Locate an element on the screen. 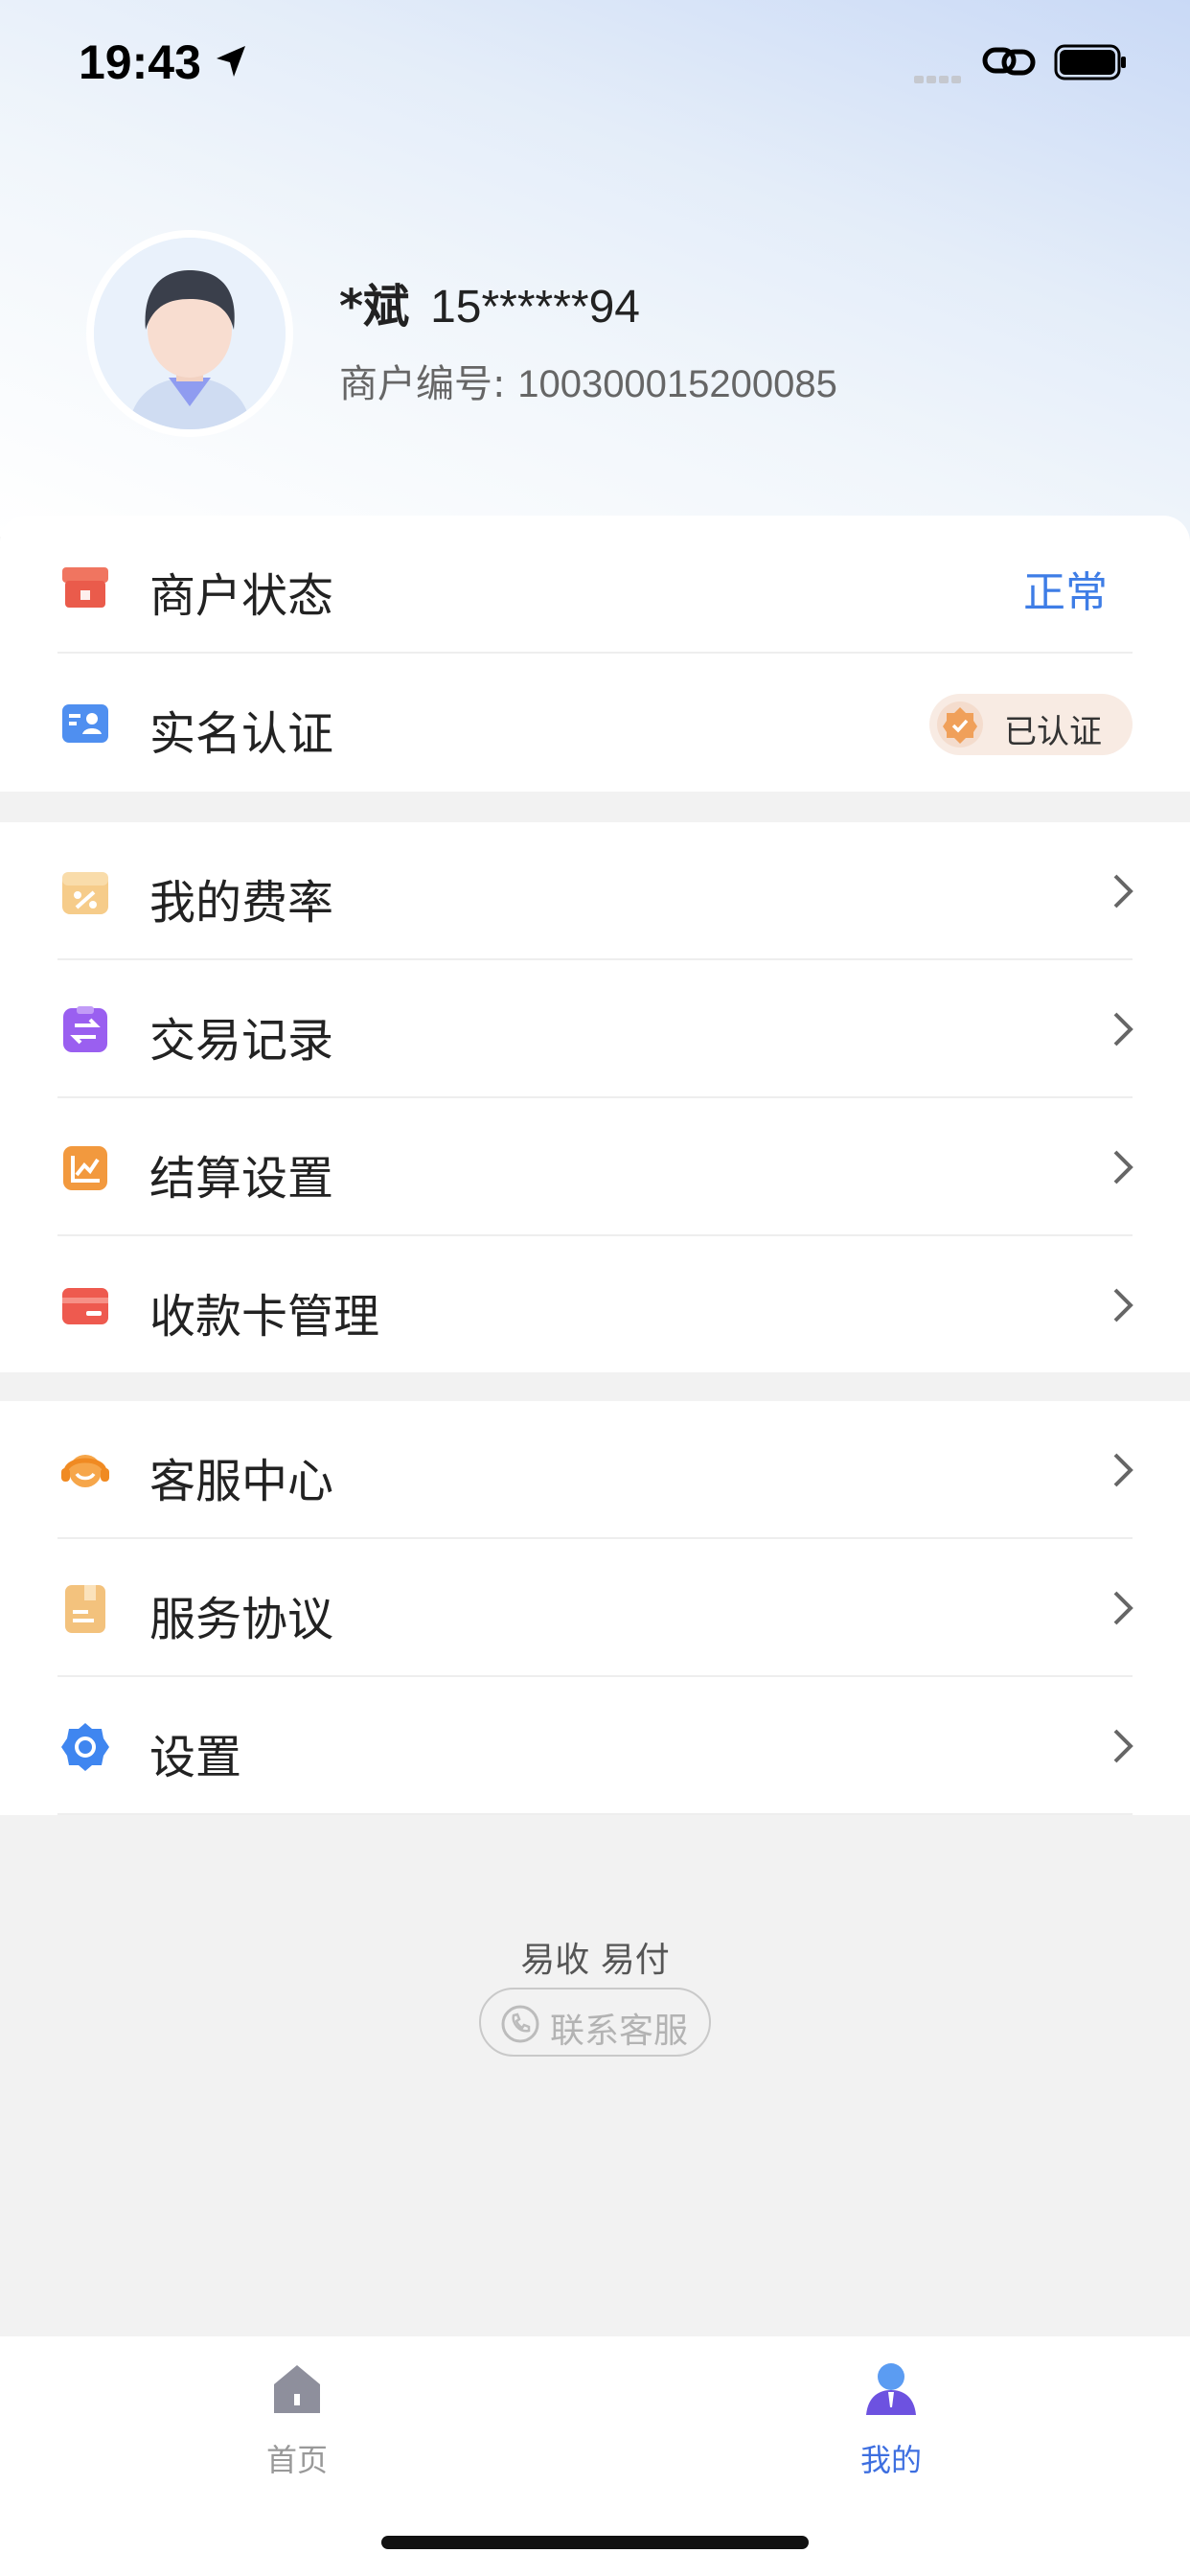  menu-item-label: 我的费率 is located at coordinates (242, 903).